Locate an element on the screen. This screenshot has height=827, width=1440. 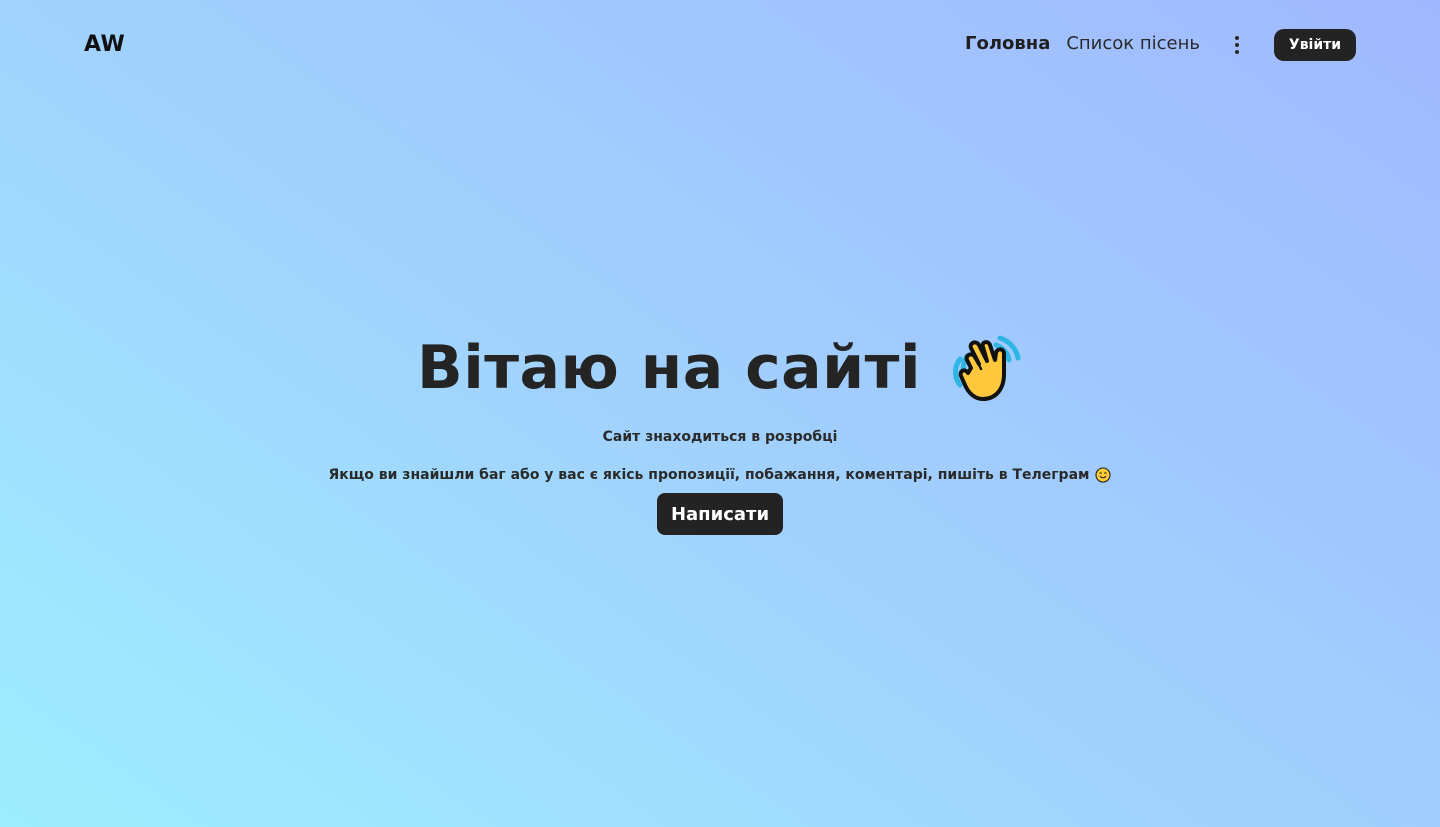
site-logo: AW is located at coordinates (104, 45).